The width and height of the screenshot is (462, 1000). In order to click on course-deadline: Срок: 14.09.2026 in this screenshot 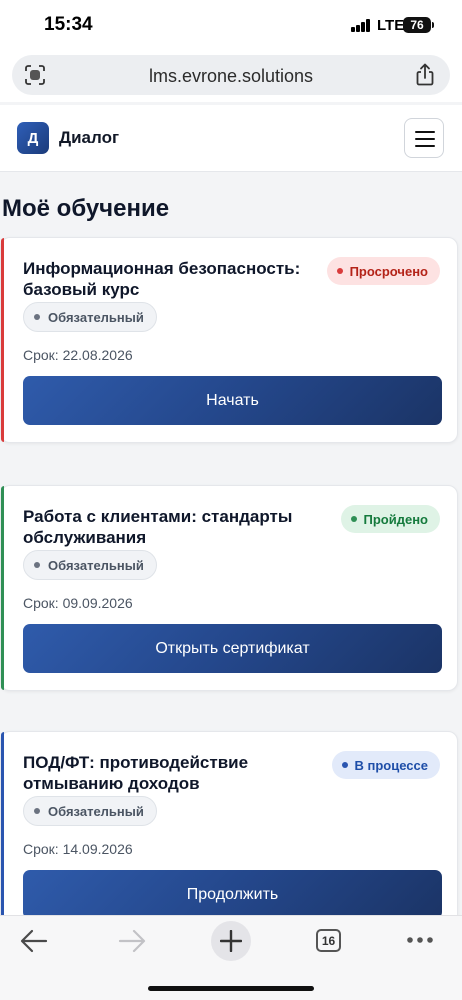, I will do `click(78, 849)`.